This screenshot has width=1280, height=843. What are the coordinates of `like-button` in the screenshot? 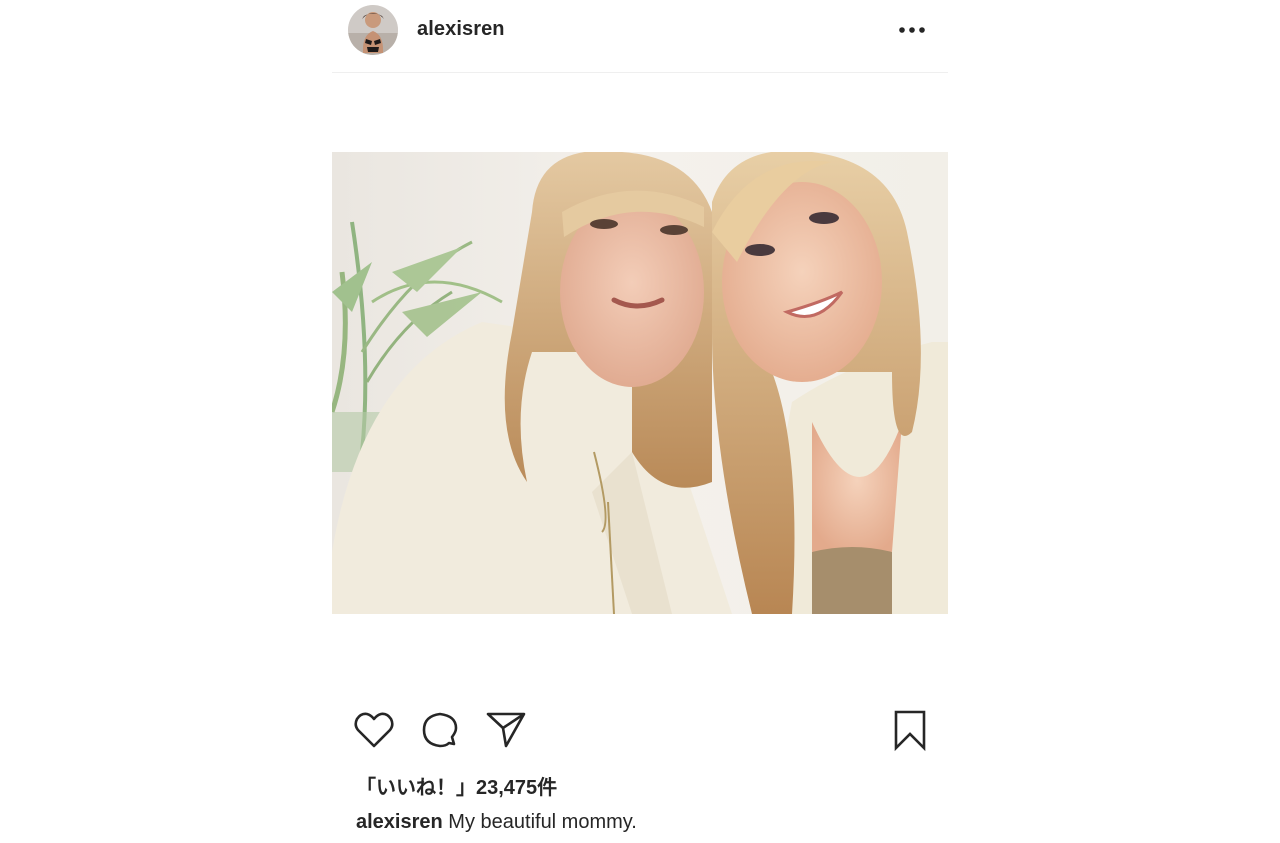 It's located at (374, 730).